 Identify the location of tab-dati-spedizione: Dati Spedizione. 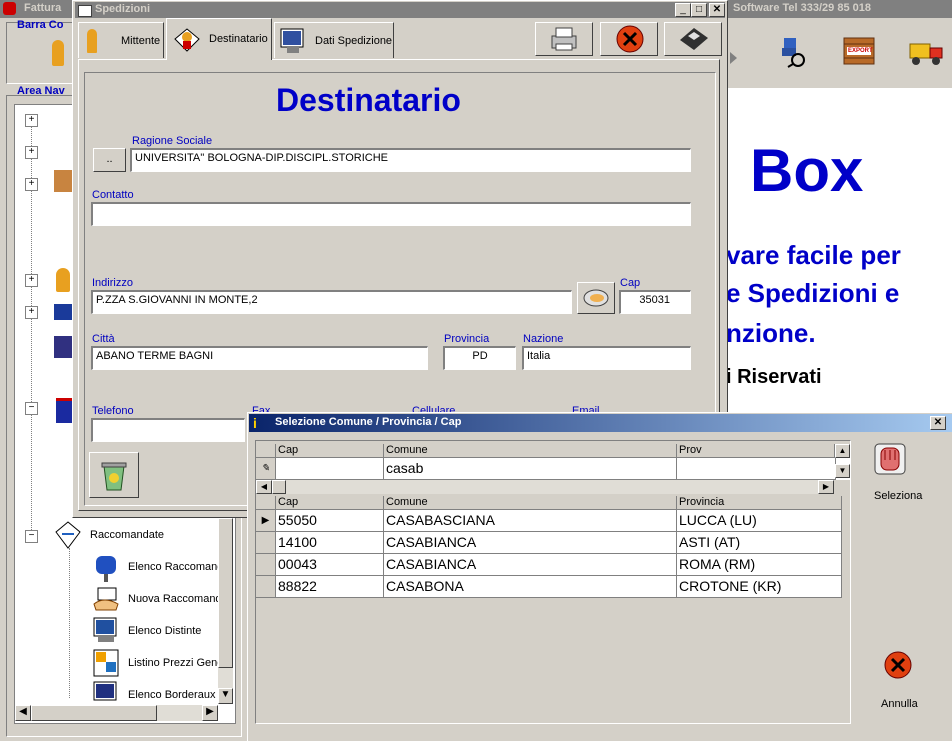
(334, 40).